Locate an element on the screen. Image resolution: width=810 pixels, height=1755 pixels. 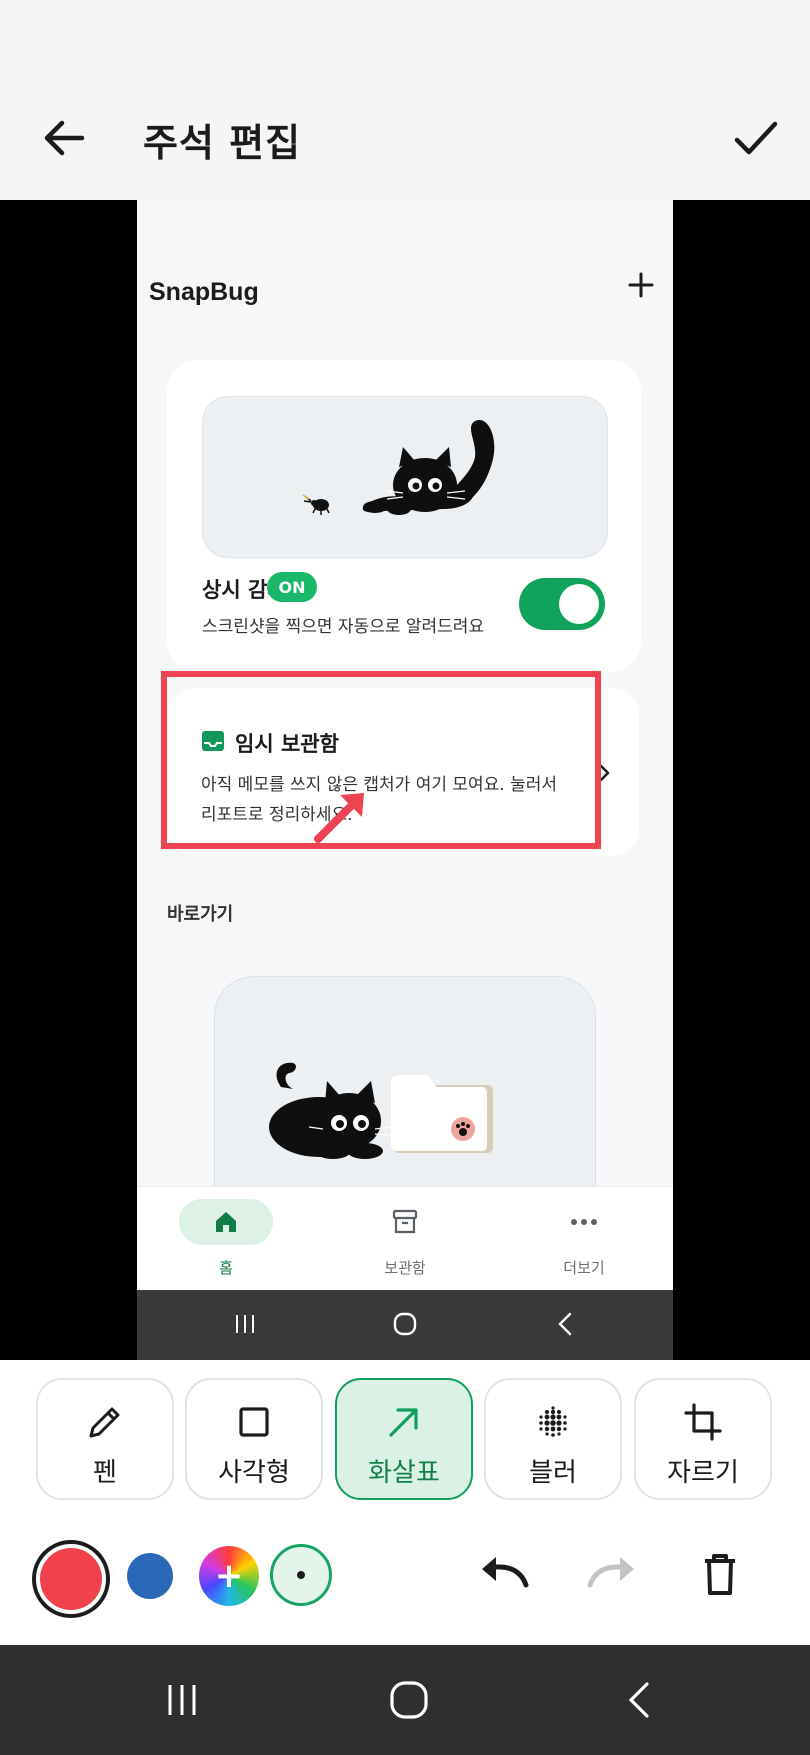
nav-more-label: 더보기 is located at coordinates (584, 1268).